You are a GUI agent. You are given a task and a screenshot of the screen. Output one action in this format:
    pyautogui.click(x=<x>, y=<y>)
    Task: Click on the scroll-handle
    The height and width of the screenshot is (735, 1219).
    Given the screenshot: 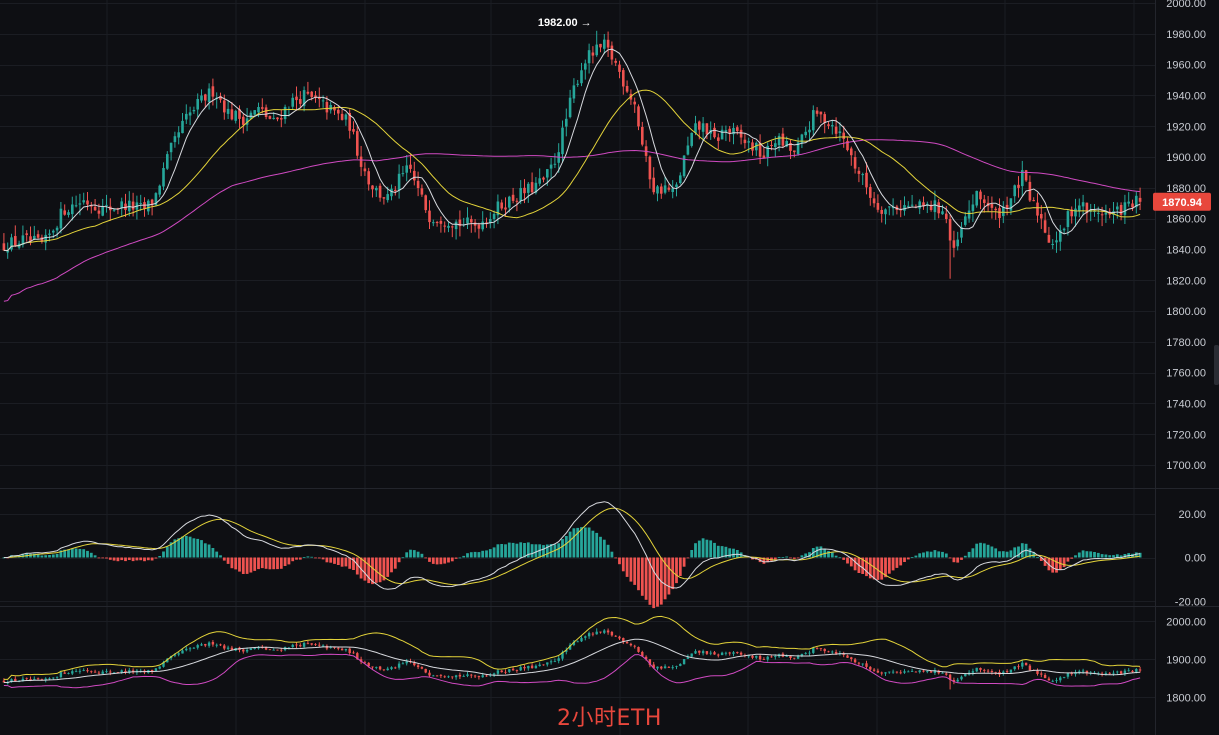 What is the action you would take?
    pyautogui.click(x=1216, y=365)
    